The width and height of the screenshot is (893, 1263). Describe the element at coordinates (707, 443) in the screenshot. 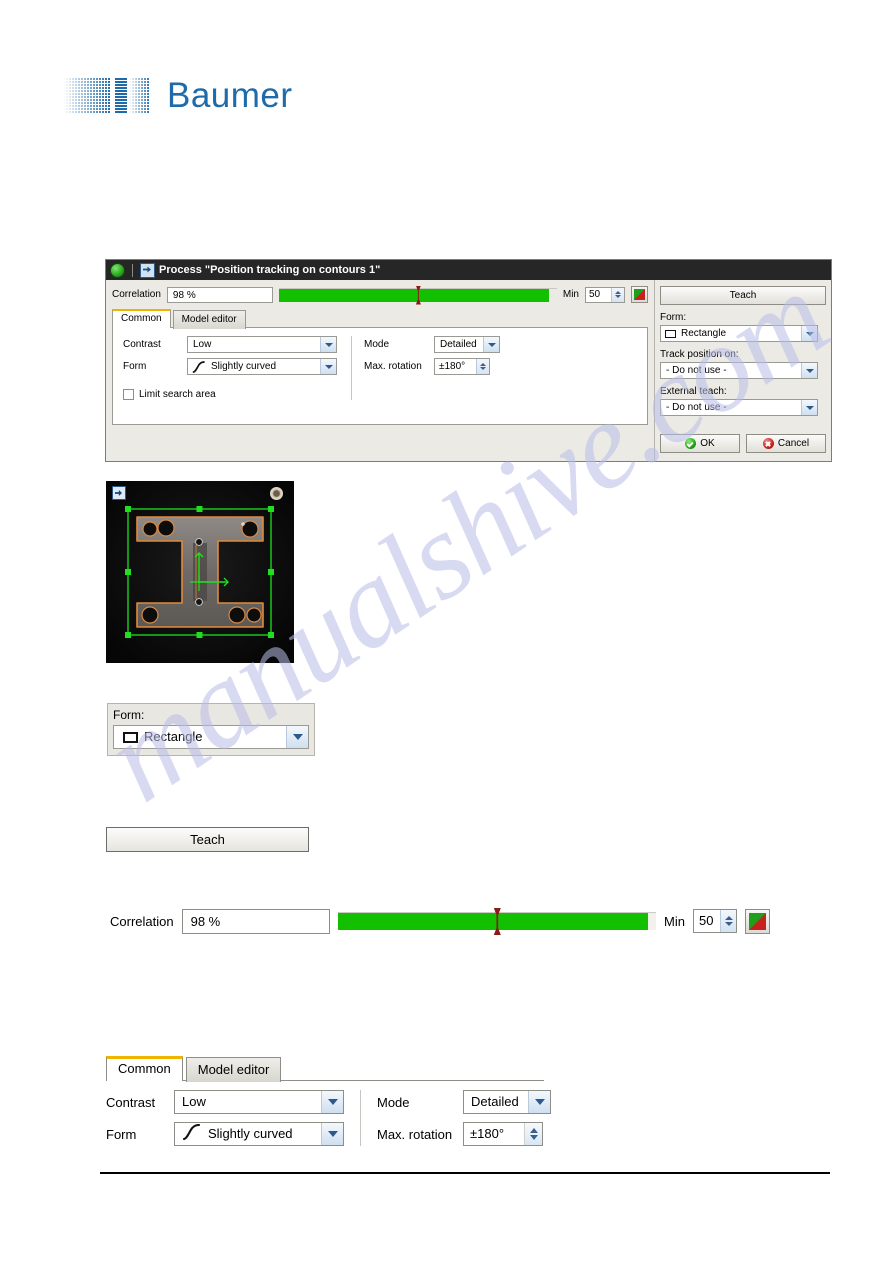

I see `ok-button-label: OK` at that location.